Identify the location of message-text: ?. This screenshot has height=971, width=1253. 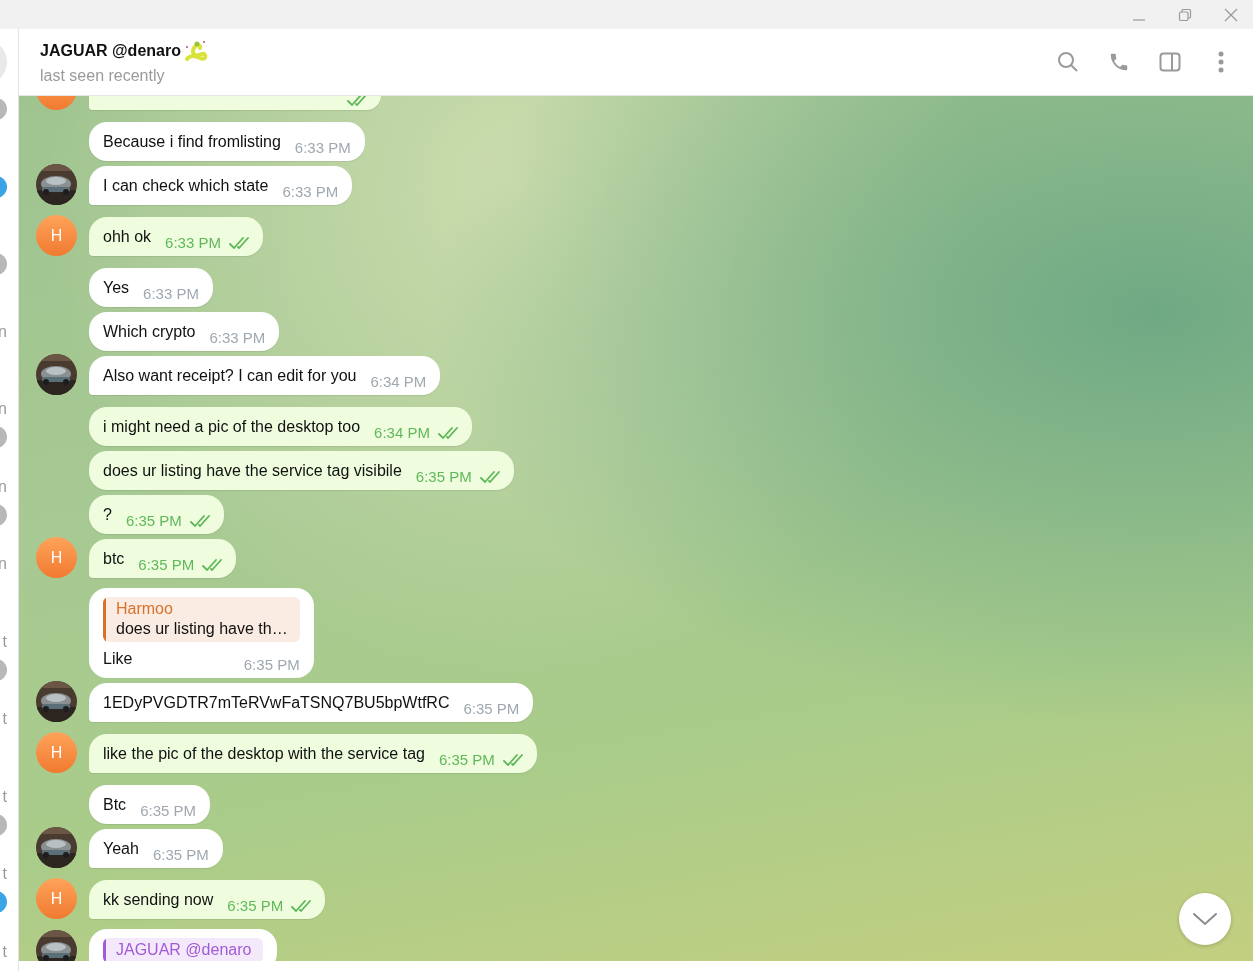
(107, 515).